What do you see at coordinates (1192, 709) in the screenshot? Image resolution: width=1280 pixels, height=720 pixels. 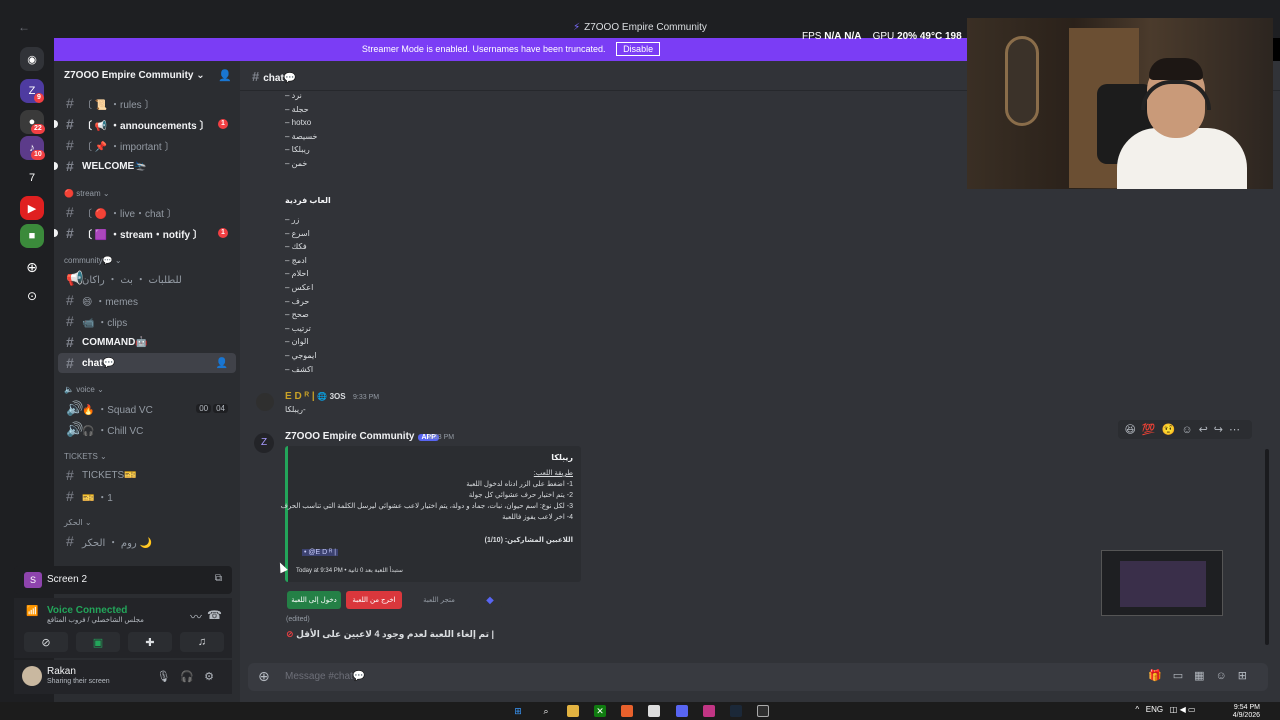 I see `battery-icon: ▭` at bounding box center [1192, 709].